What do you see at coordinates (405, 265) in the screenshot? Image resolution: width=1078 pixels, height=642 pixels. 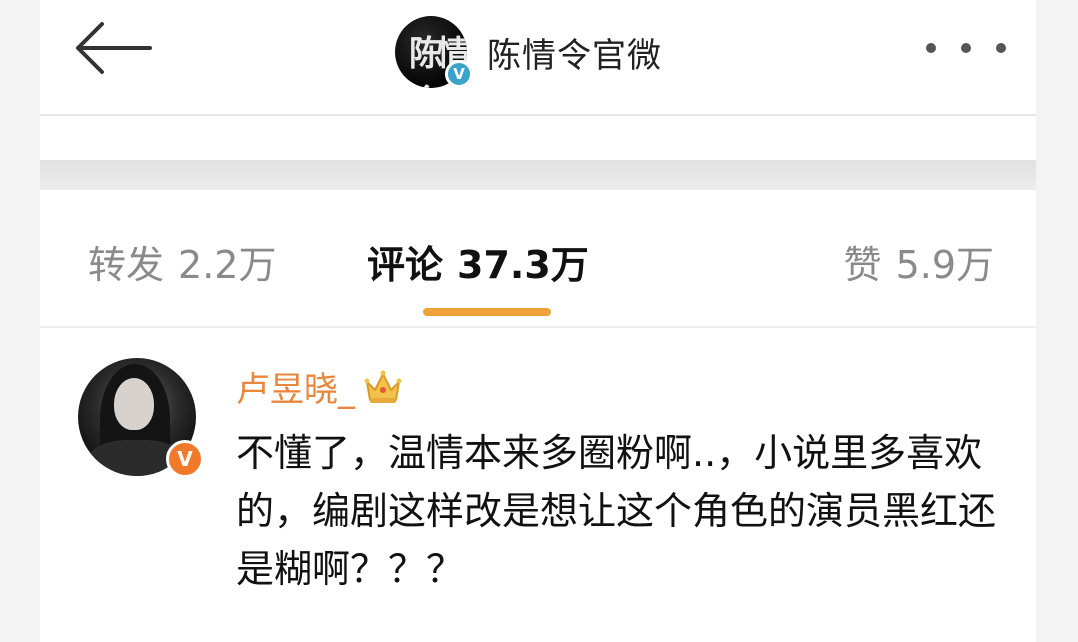 I see `tab-label: 评论` at bounding box center [405, 265].